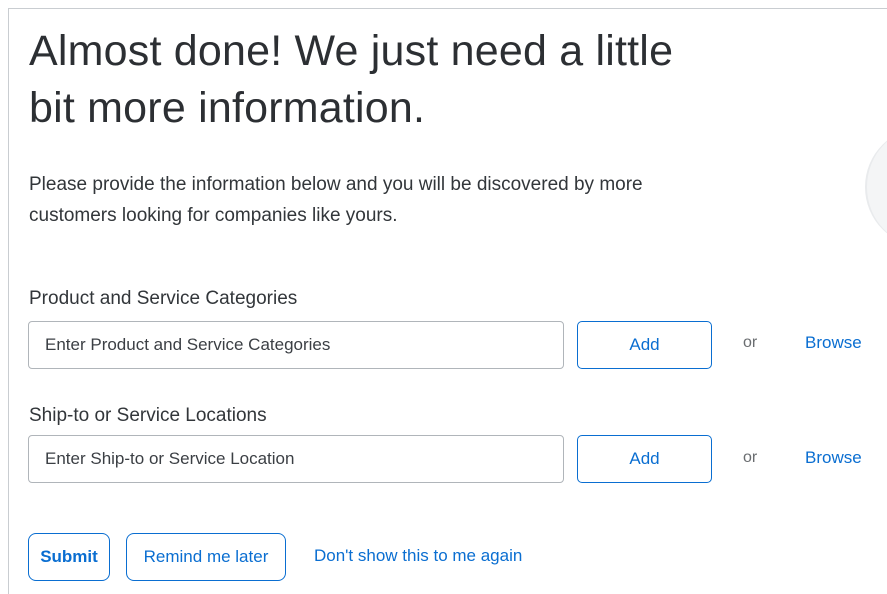 This screenshot has width=887, height=594. Describe the element at coordinates (418, 556) in the screenshot. I see `dont-show-again-link: Don't show this to me again` at that location.